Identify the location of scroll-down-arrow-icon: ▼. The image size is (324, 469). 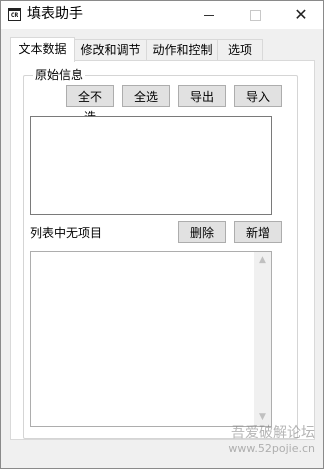
(262, 417).